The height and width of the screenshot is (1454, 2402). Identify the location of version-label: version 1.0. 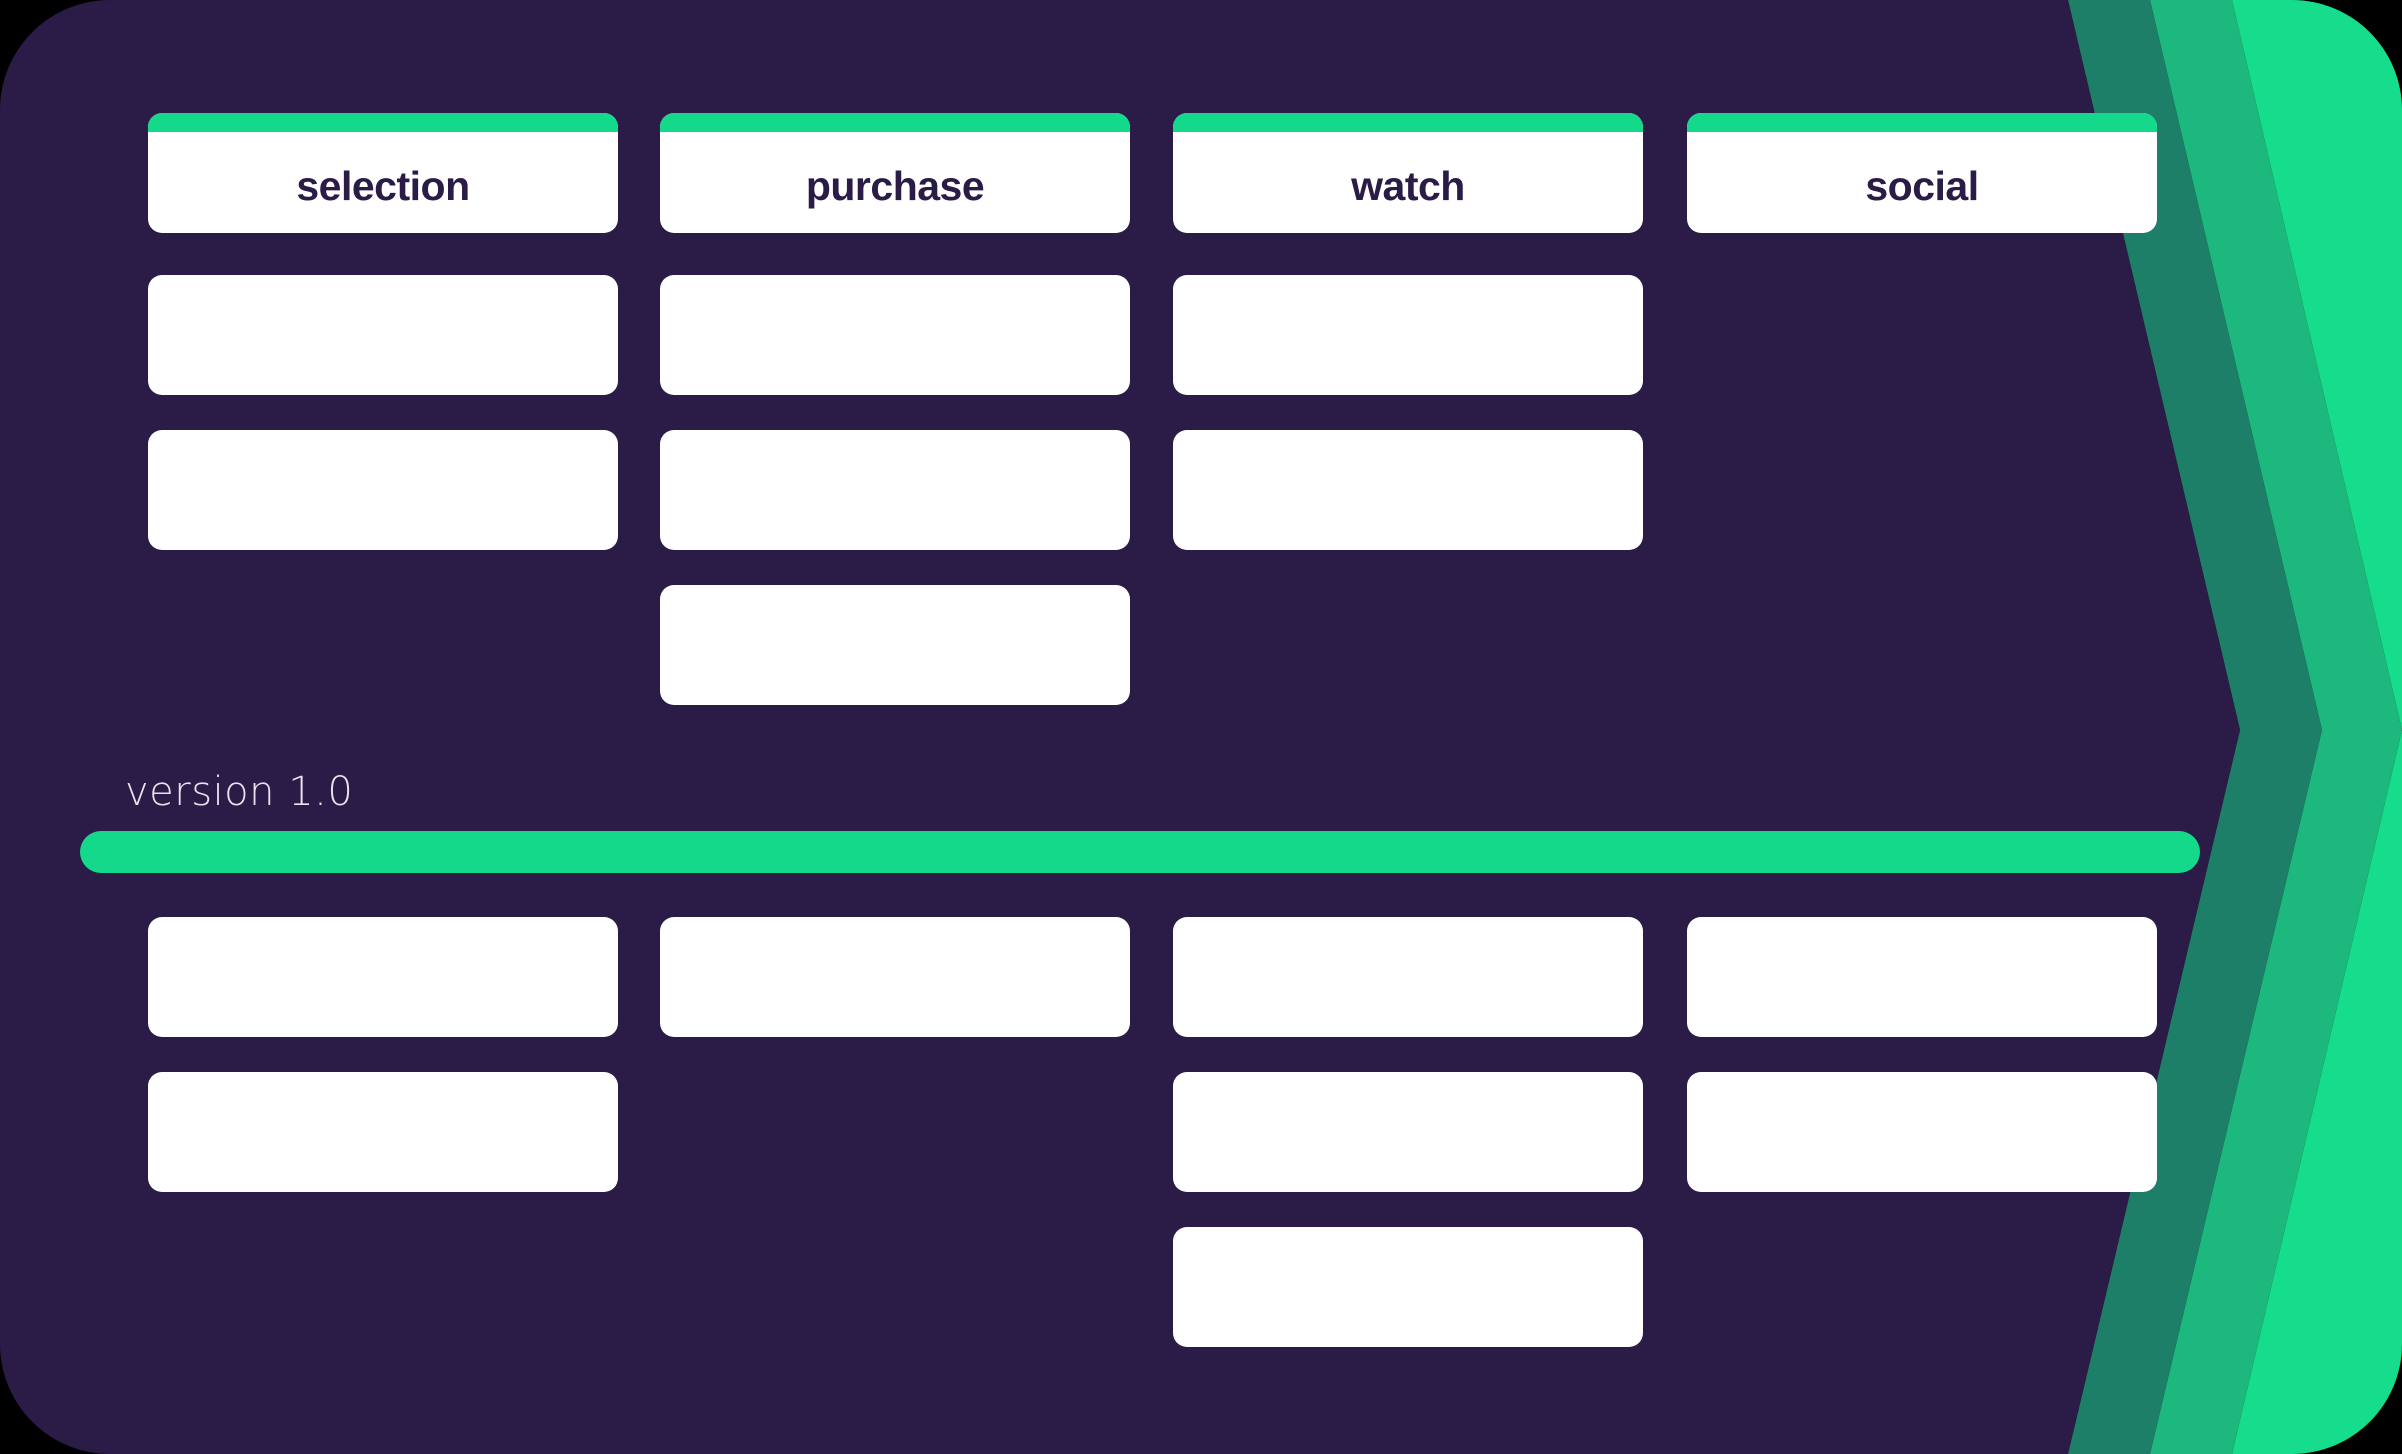
(239, 792).